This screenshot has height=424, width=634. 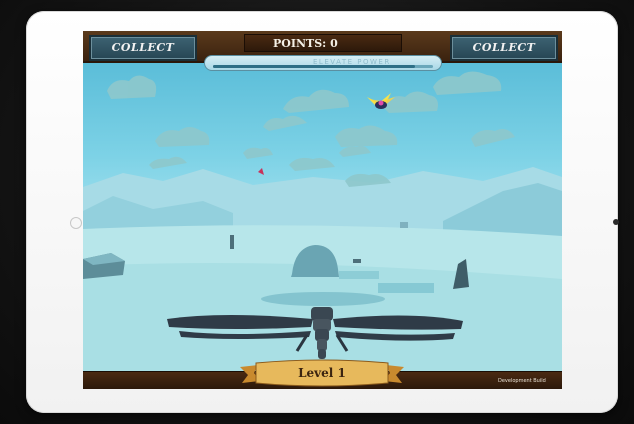 What do you see at coordinates (357, 261) in the screenshot?
I see `distant-debris` at bounding box center [357, 261].